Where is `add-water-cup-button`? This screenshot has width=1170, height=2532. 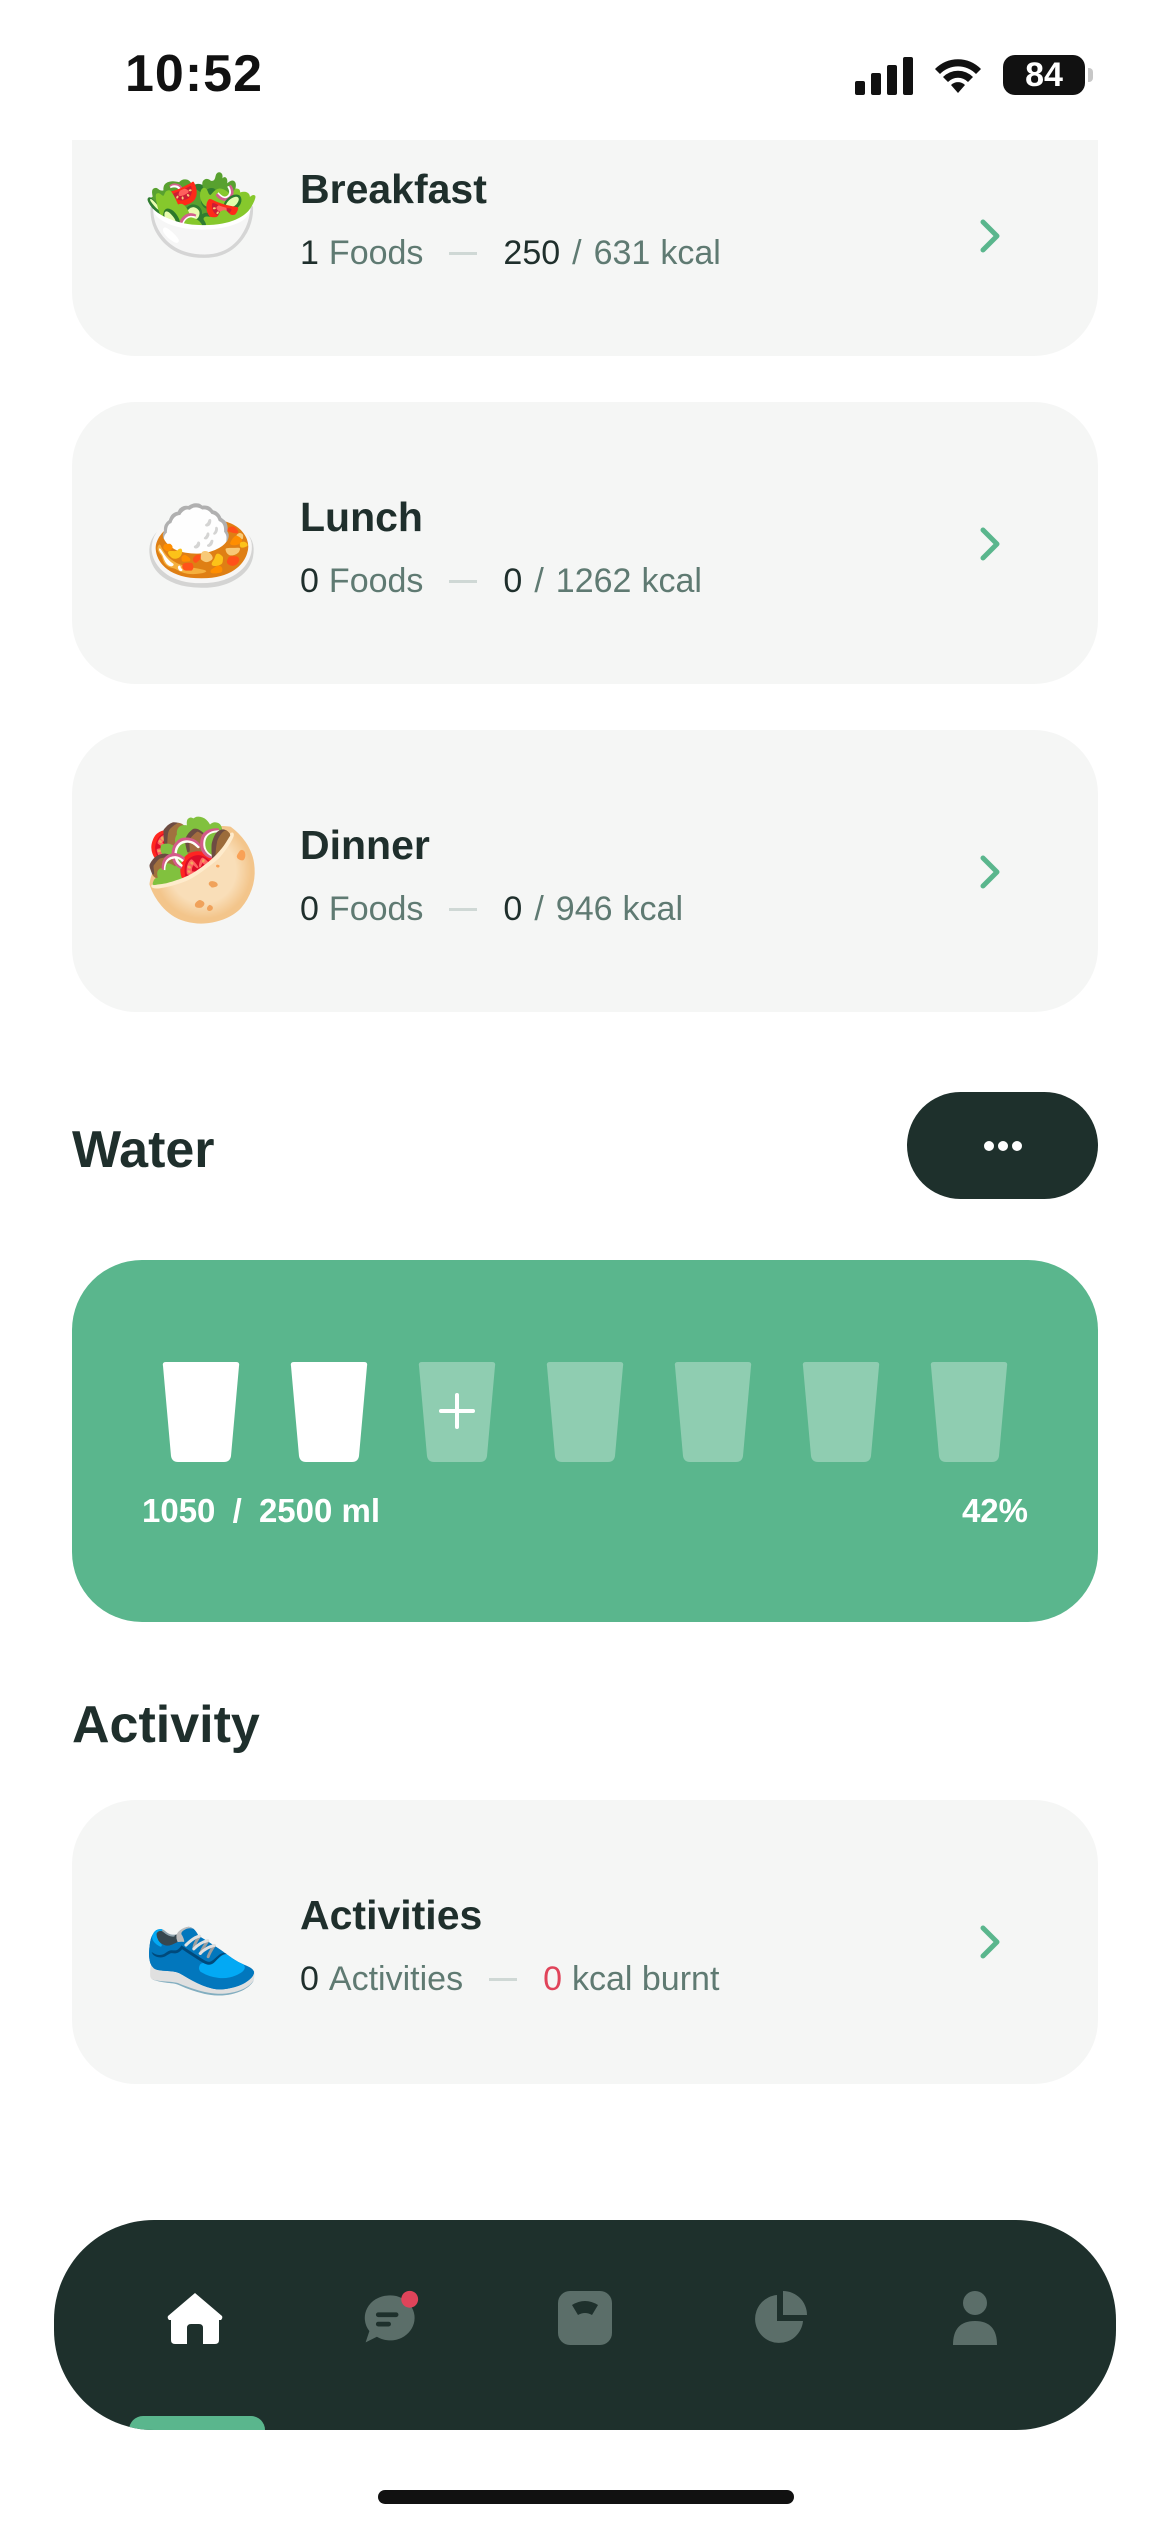
add-water-cup-button is located at coordinates (457, 1412).